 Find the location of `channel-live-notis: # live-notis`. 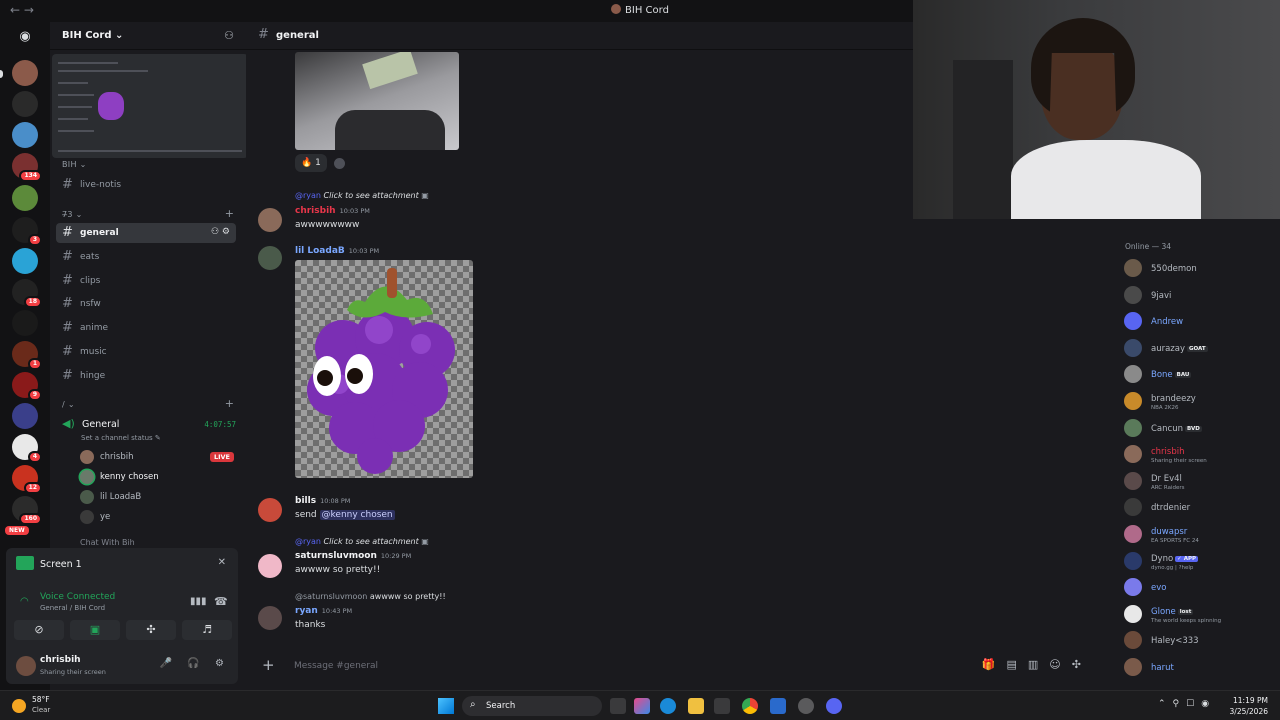

channel-live-notis: # live-notis is located at coordinates (146, 185).